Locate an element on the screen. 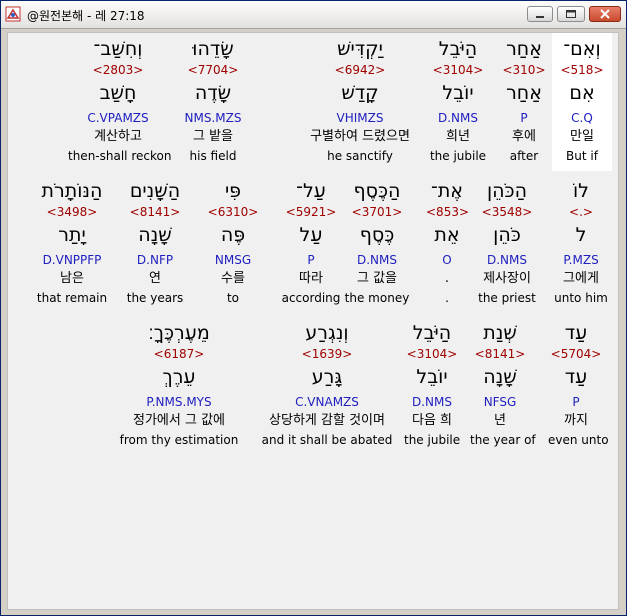 The width and height of the screenshot is (627, 616). maximize-button is located at coordinates (571, 14).